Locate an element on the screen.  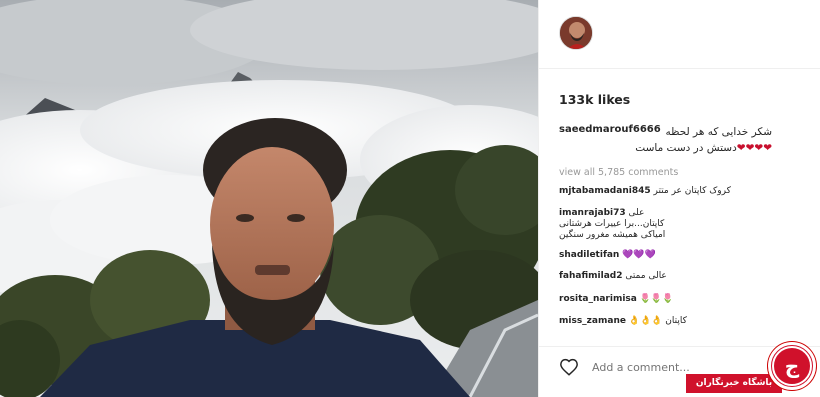
add-comment-input is located at coordinates (677, 367).